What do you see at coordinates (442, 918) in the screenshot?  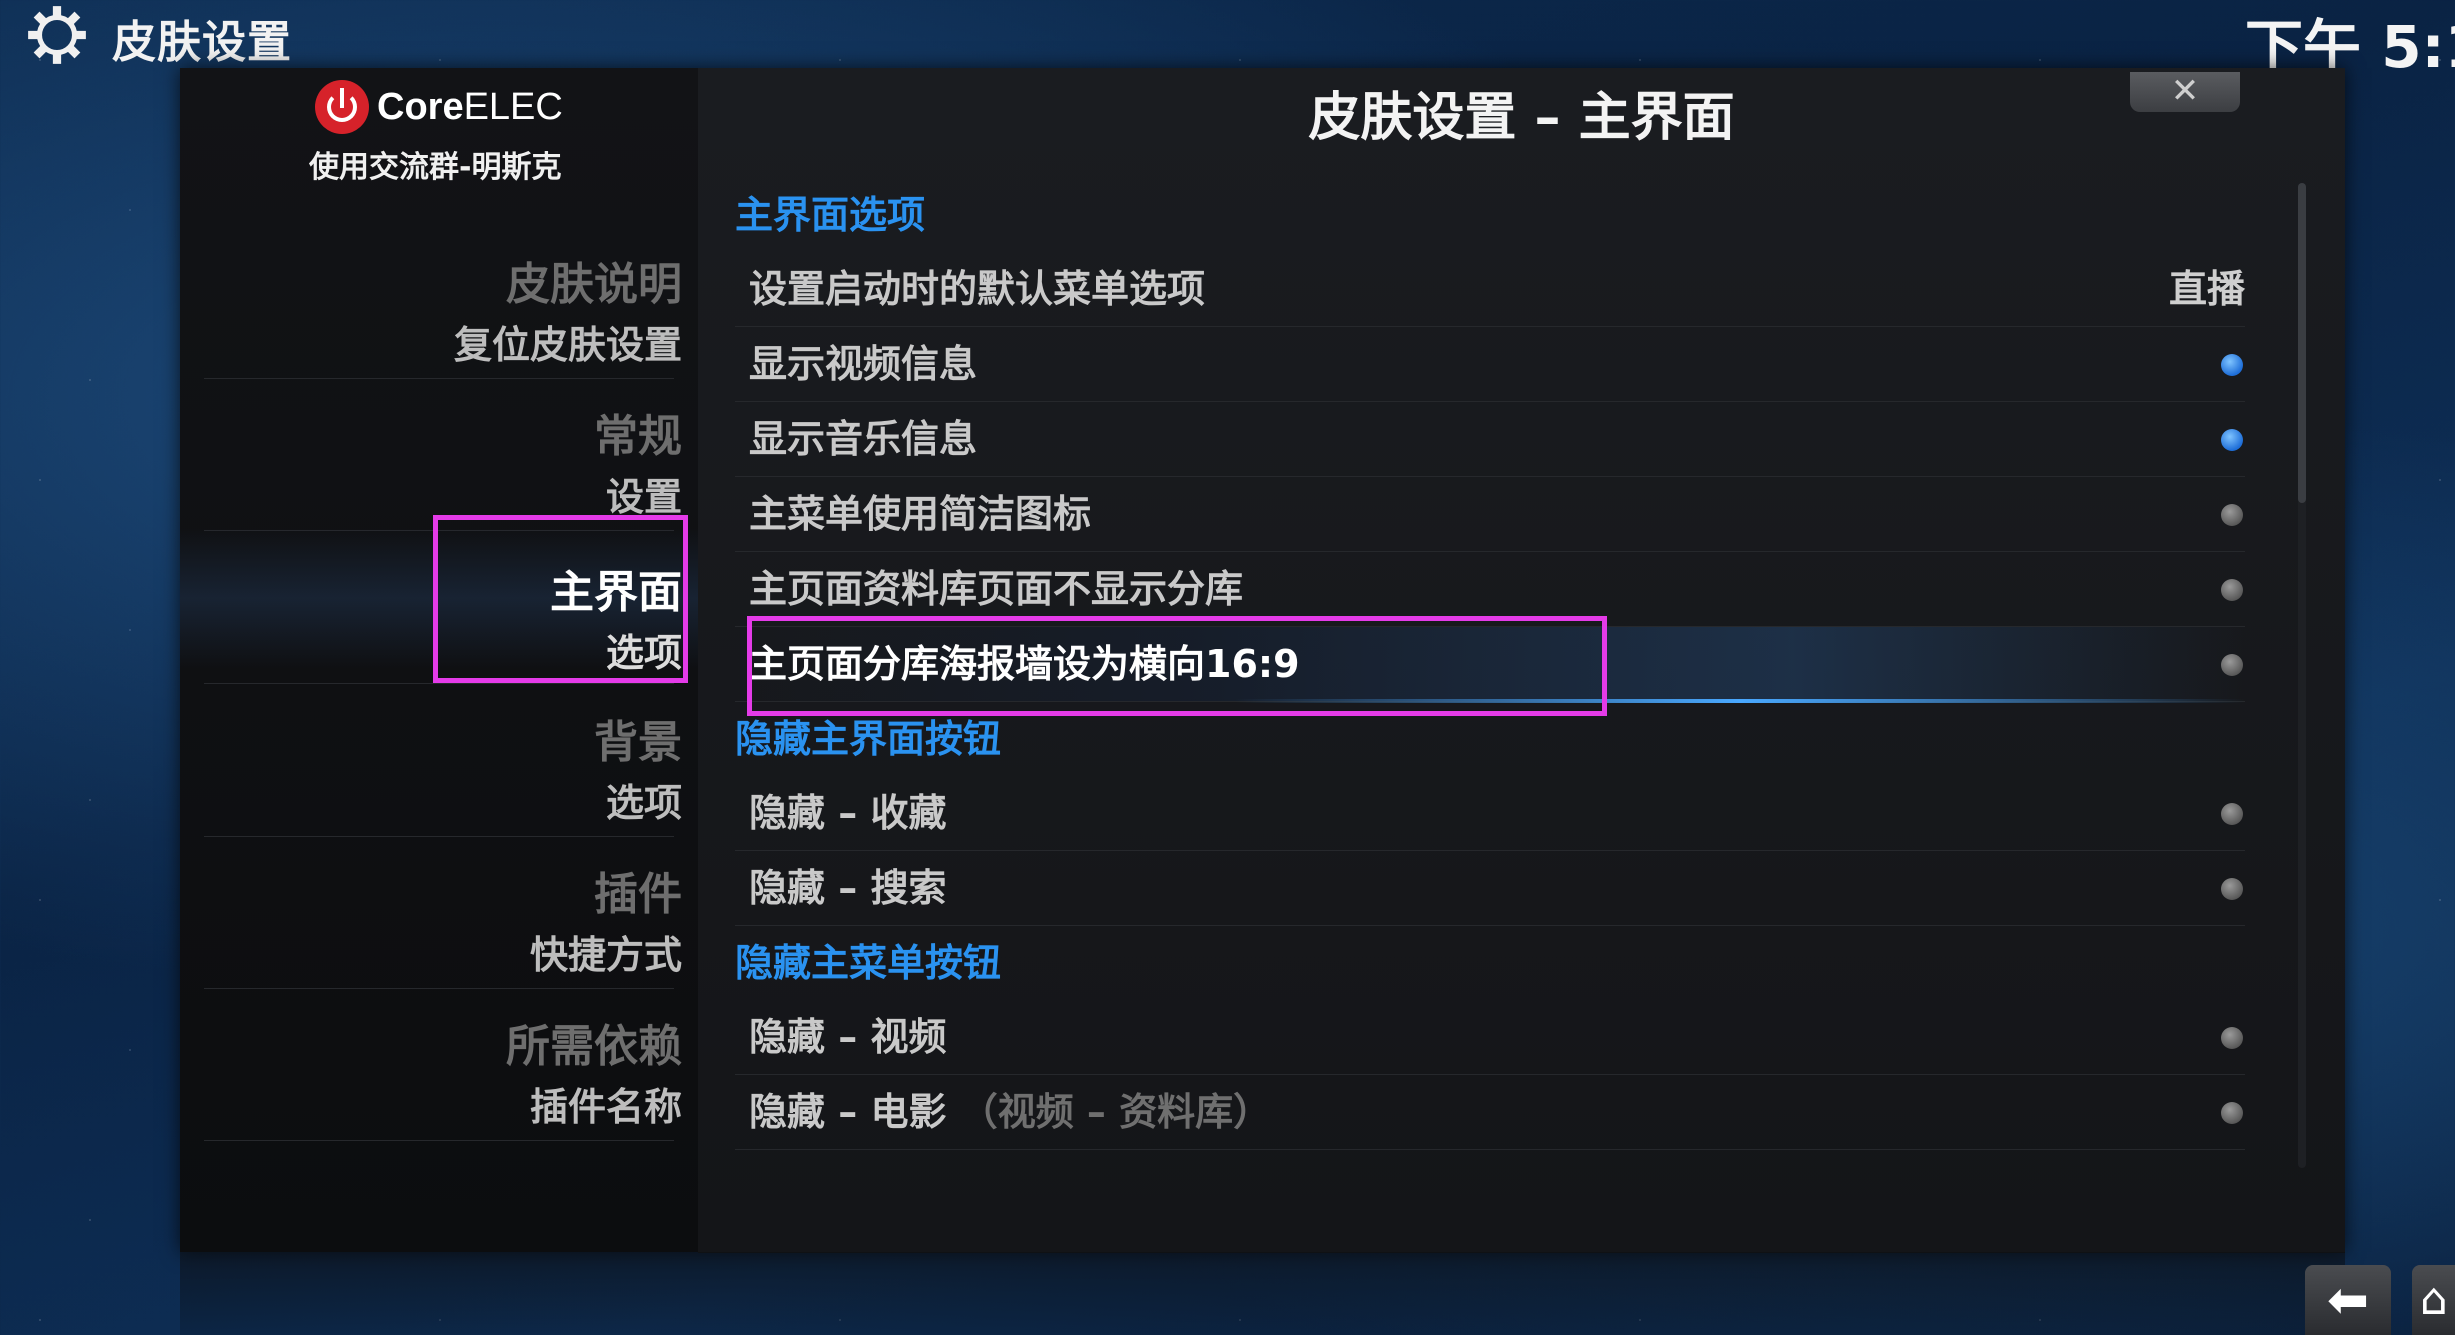 I see `sidebar-item-addons: 插件 快捷方式` at bounding box center [442, 918].